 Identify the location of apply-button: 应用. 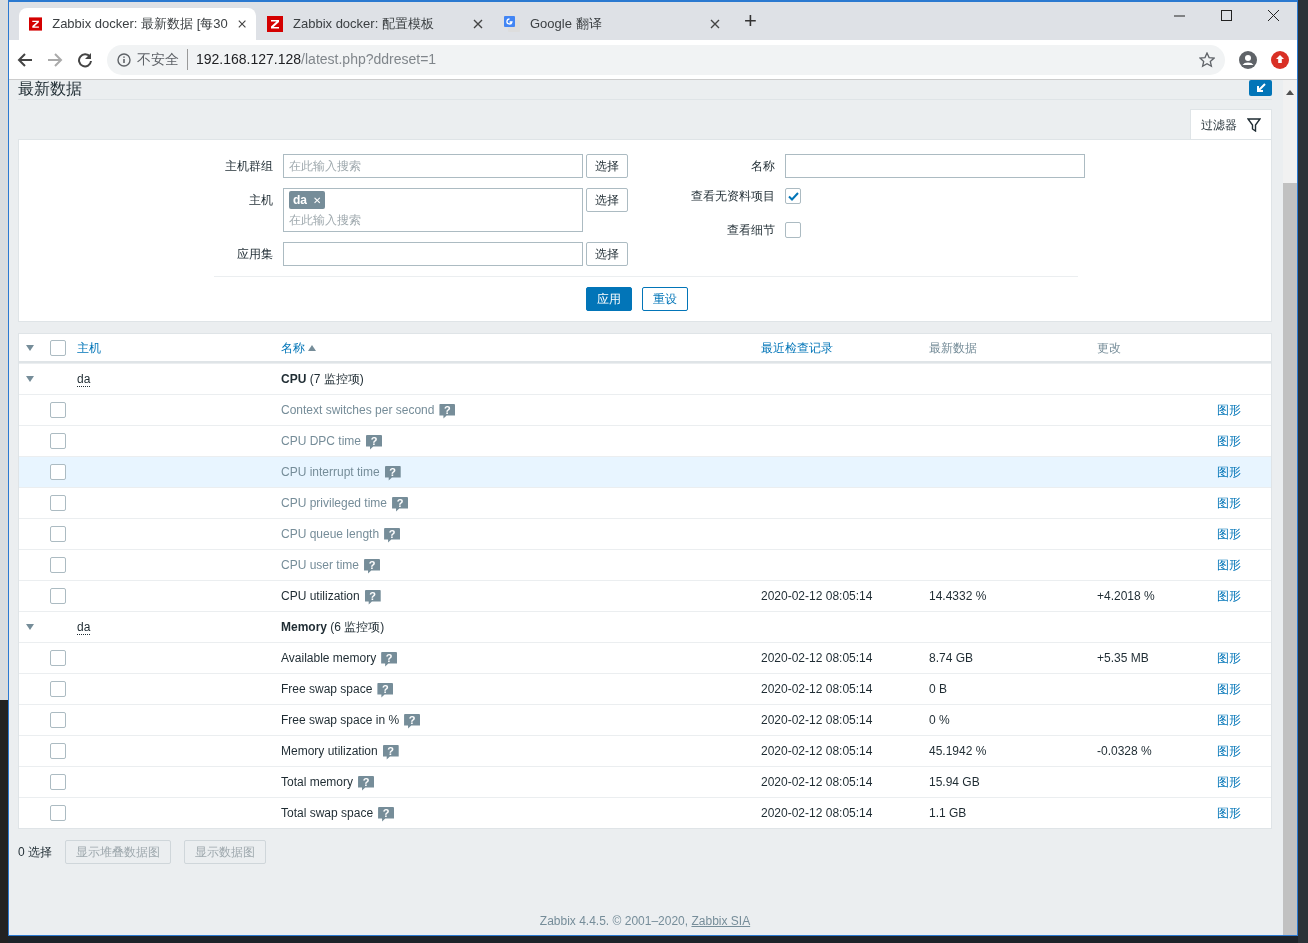
(609, 299).